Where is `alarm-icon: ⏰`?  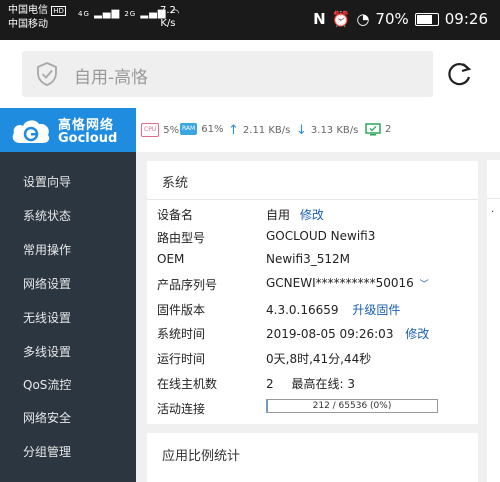 alarm-icon: ⏰ is located at coordinates (341, 19).